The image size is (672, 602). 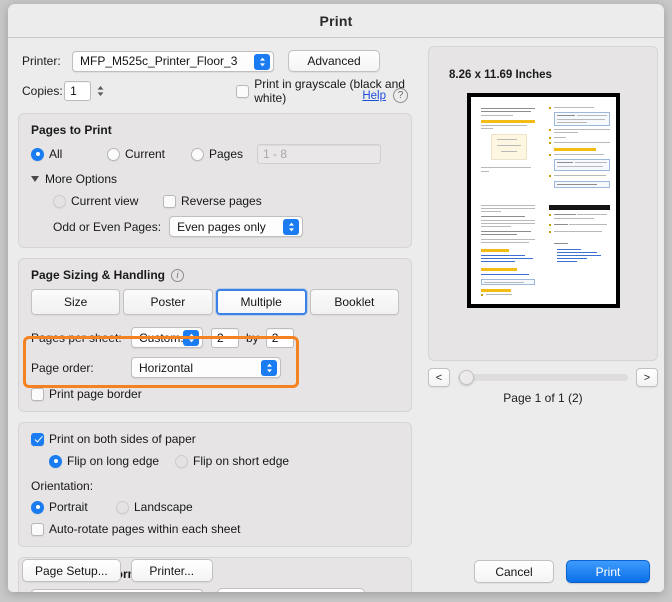 What do you see at coordinates (168, 302) in the screenshot?
I see `tab-poster: Poster` at bounding box center [168, 302].